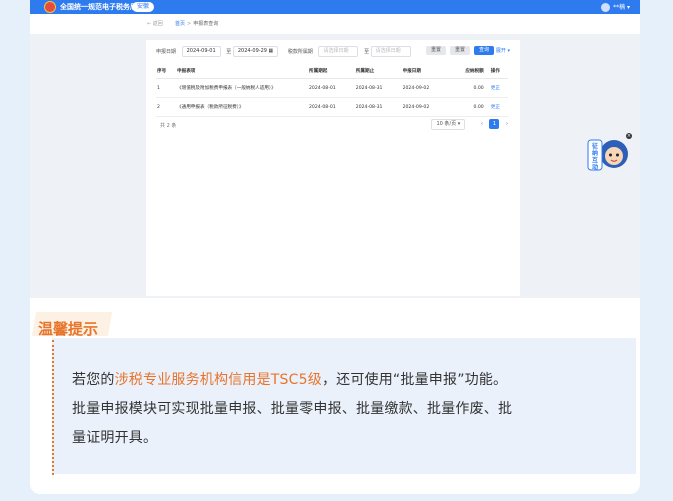 The height and width of the screenshot is (501, 673). What do you see at coordinates (168, 126) in the screenshot?
I see `total-count: 共 2 条` at bounding box center [168, 126].